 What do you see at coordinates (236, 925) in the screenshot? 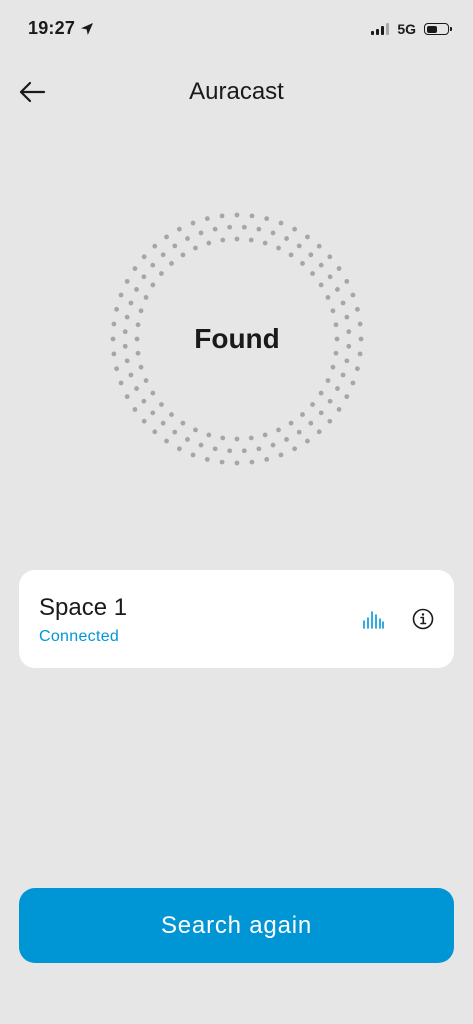
I see `search-again-button: Search again` at bounding box center [236, 925].